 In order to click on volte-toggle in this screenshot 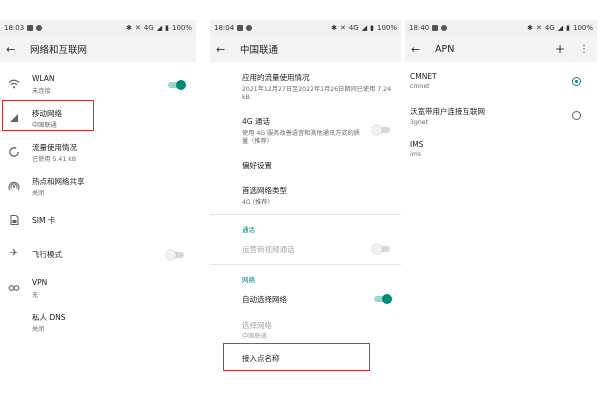, I will do `click(381, 130)`.